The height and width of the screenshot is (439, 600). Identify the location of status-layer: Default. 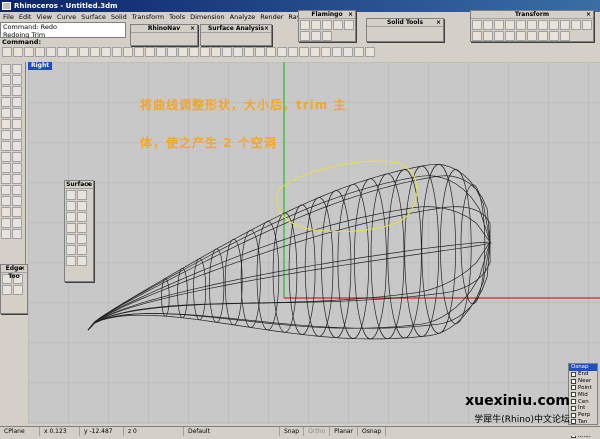
(232, 431).